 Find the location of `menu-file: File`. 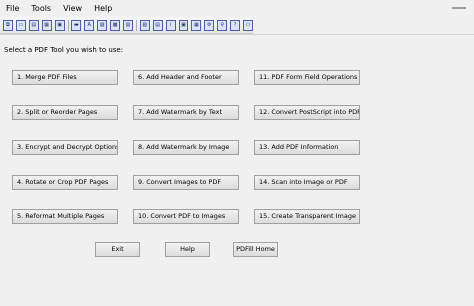

menu-file: File is located at coordinates (12, 8).